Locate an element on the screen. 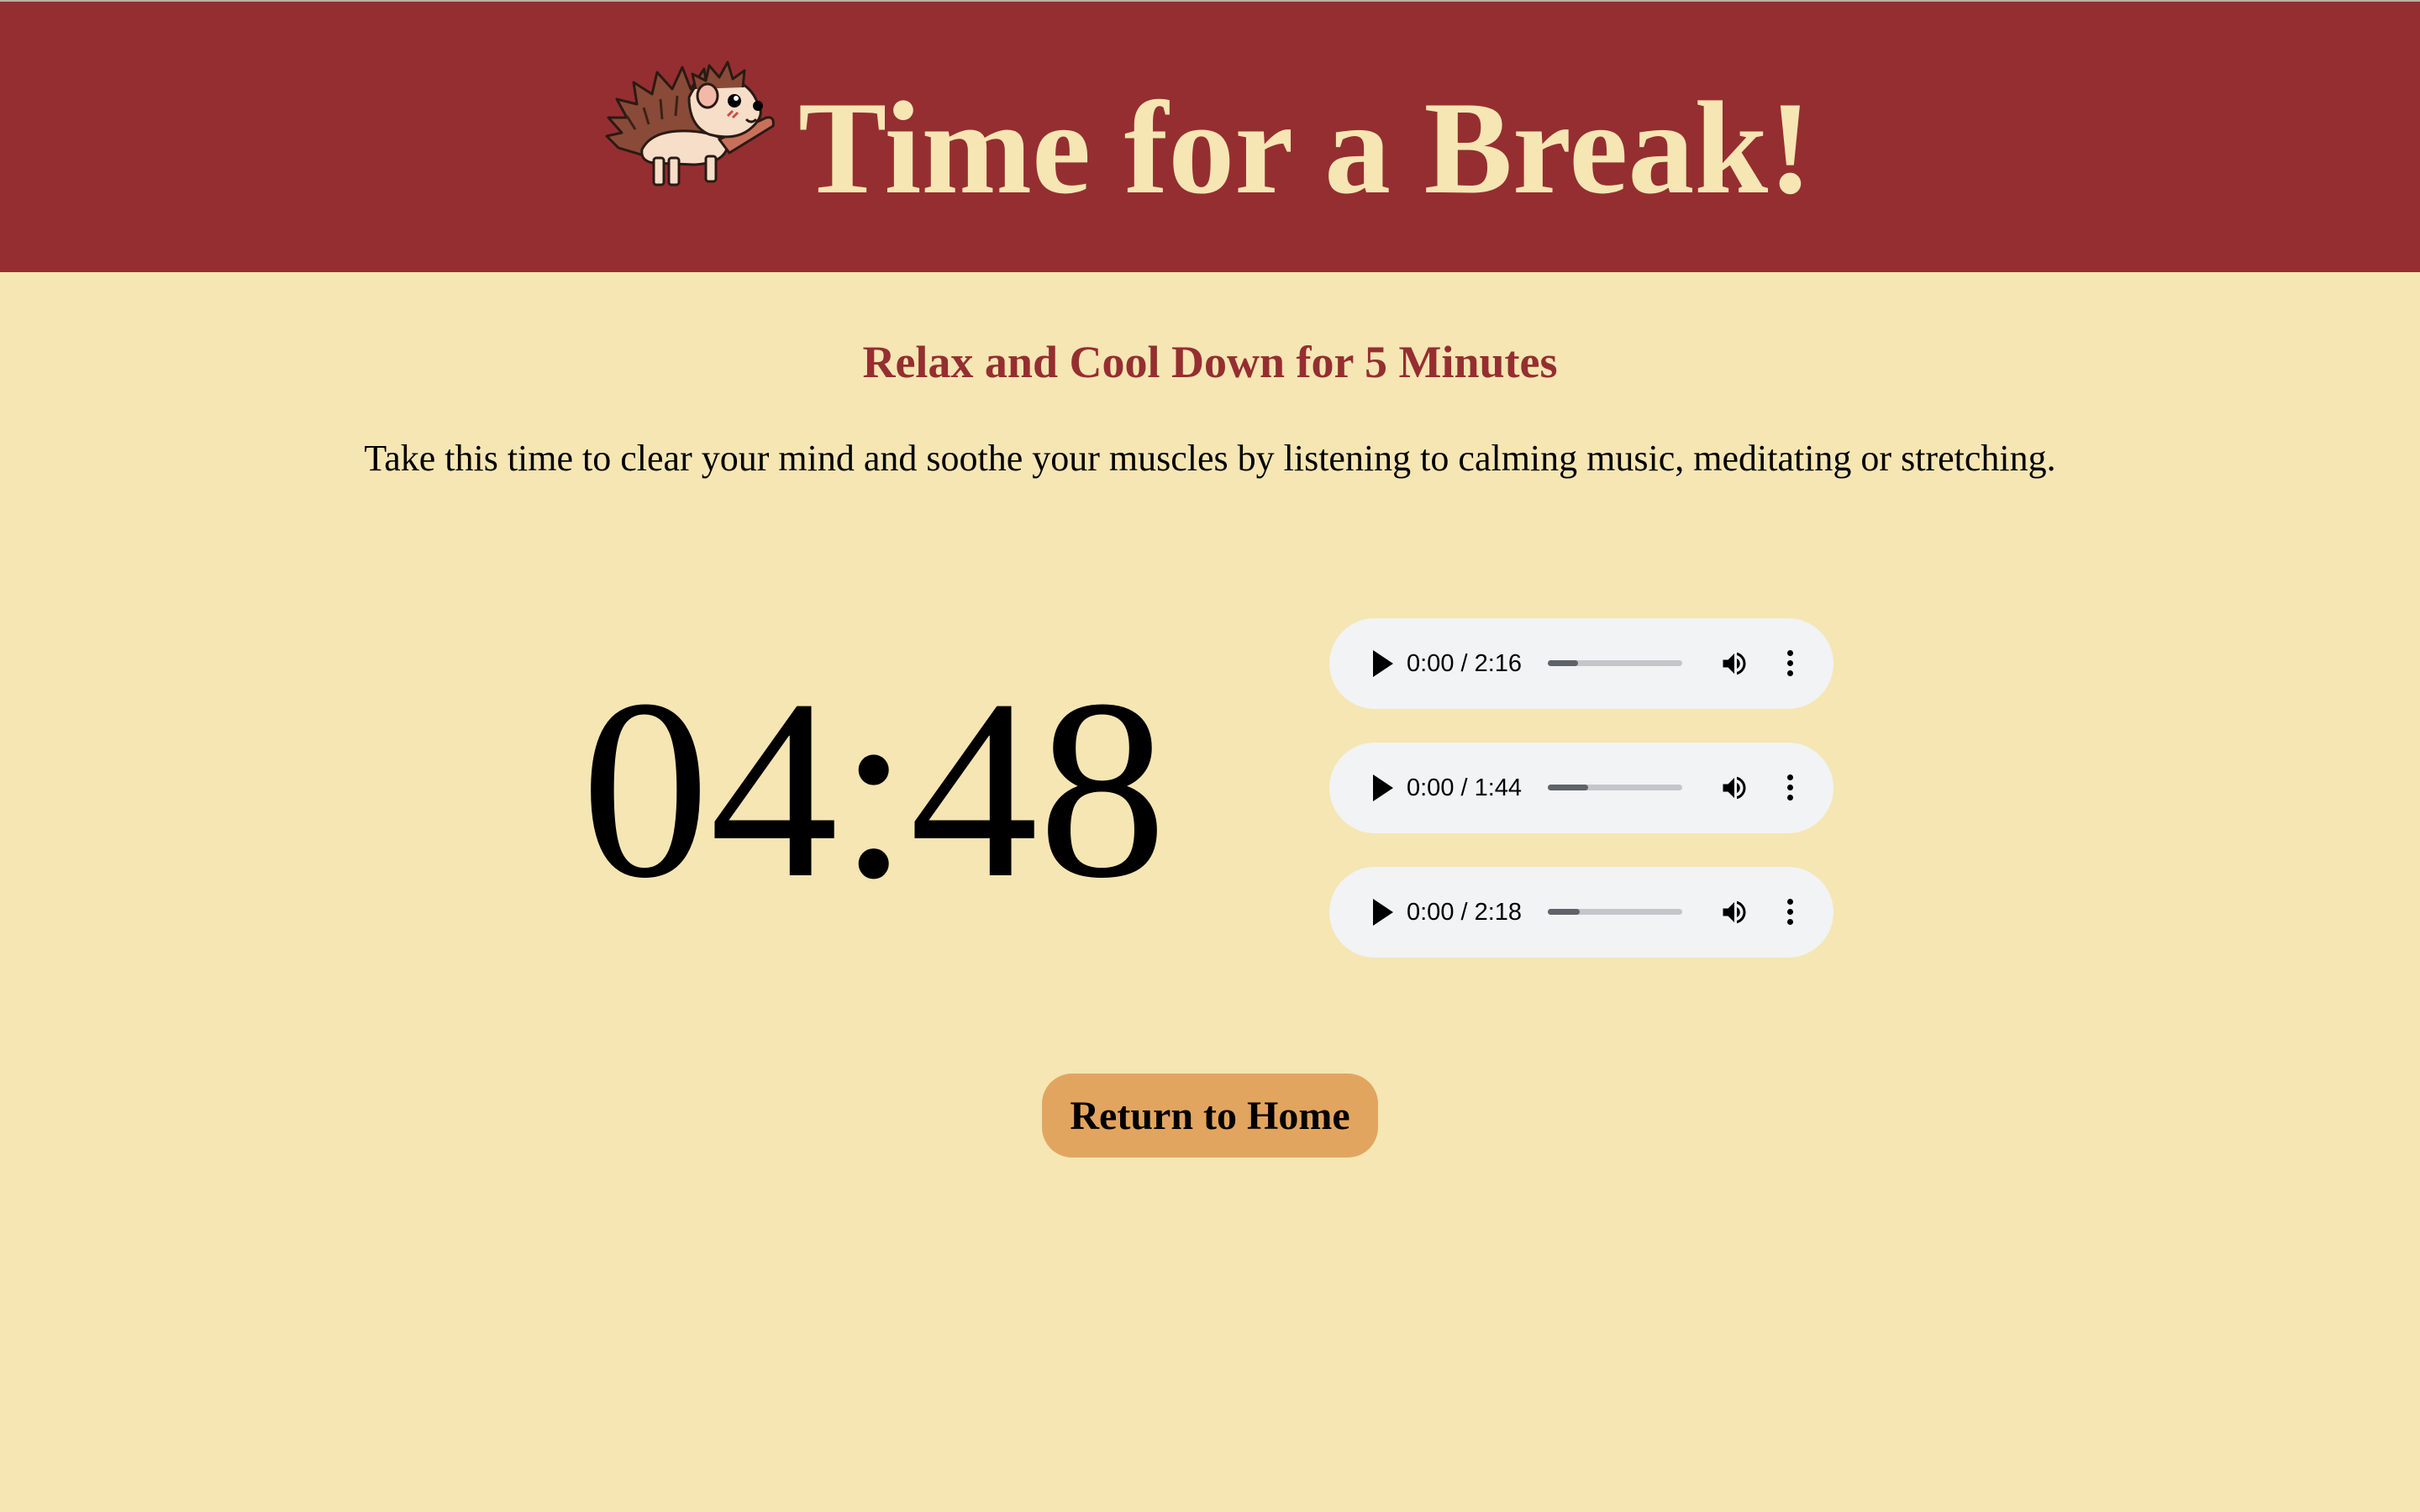  page-title: Time for a Break! is located at coordinates (1305, 148).